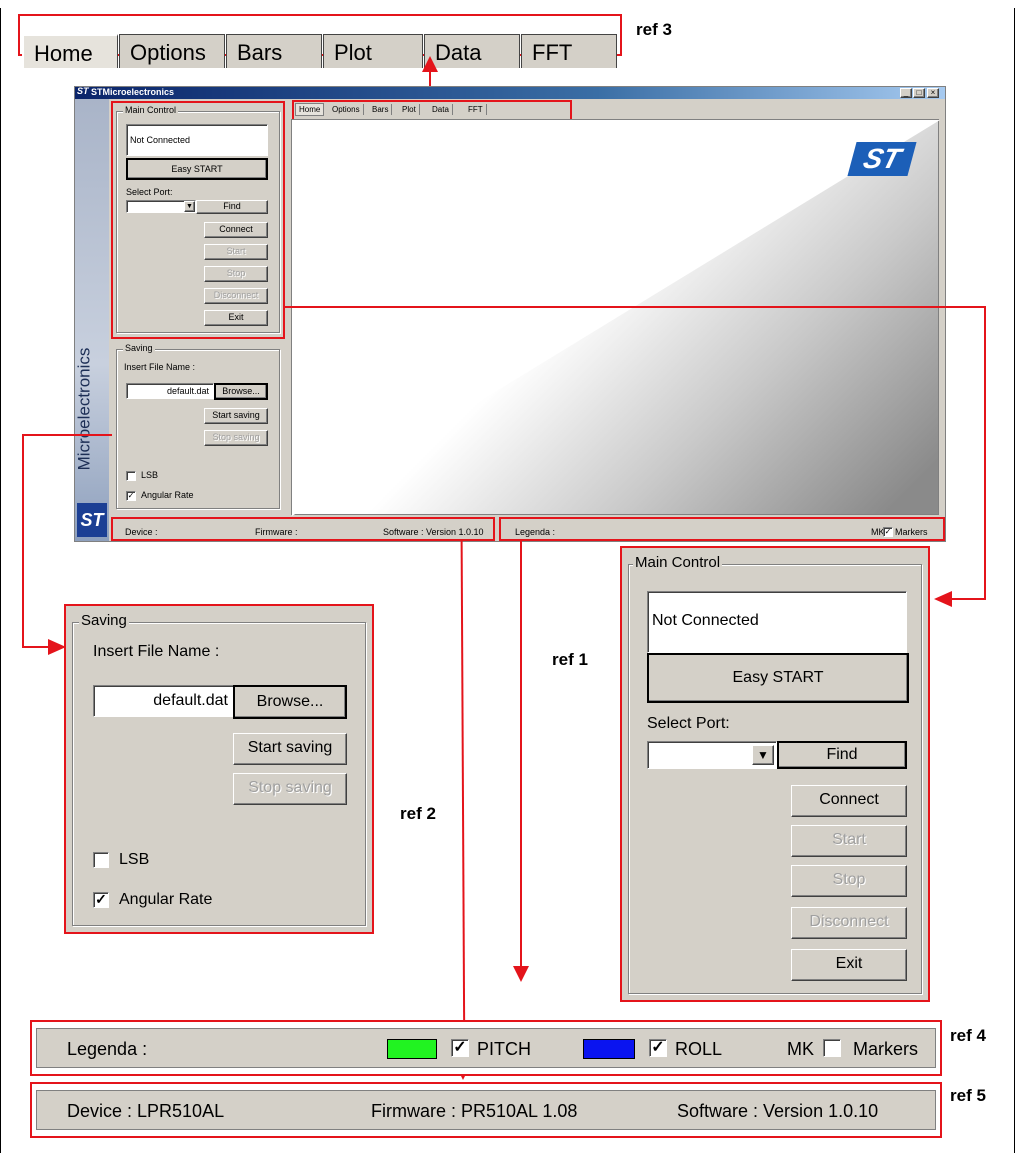 The width and height of the screenshot is (1016, 1153). Describe the element at coordinates (160, 367) in the screenshot. I see `file-label-small: Insert File Name :` at that location.